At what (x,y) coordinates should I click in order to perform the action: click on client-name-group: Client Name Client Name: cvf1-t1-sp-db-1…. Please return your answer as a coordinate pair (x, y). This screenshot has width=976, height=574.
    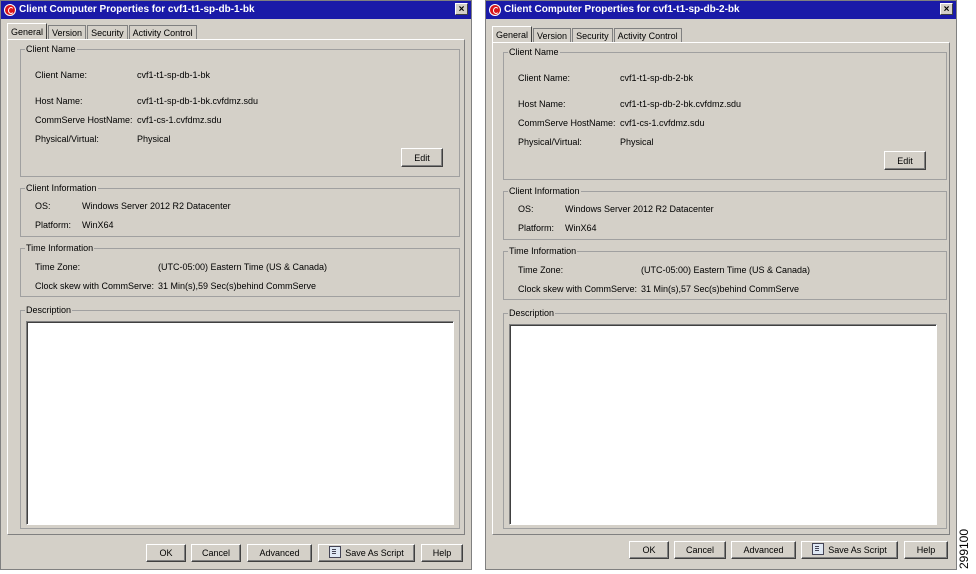
    Looking at the image, I should click on (240, 110).